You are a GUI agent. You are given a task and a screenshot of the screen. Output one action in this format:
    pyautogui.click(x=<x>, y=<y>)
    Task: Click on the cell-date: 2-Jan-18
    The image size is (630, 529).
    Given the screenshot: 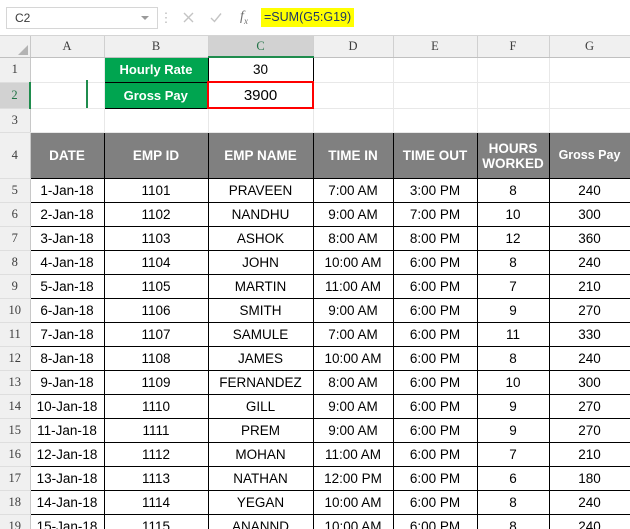 What is the action you would take?
    pyautogui.click(x=67, y=214)
    